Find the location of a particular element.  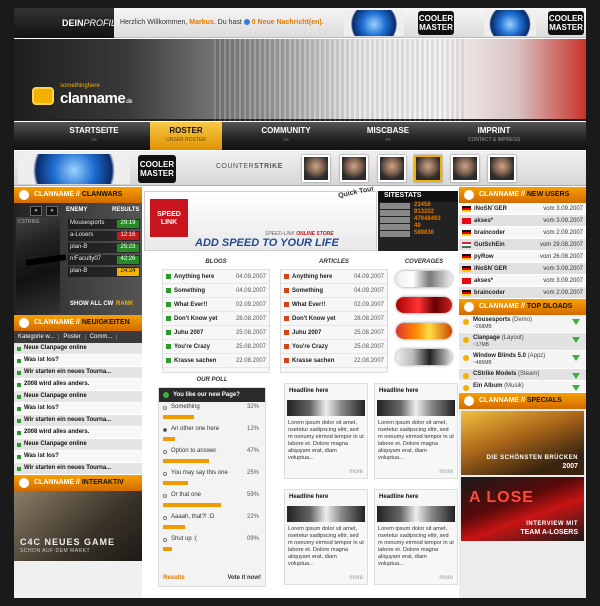

messages-link: 0 Neue Nachricht(en). is located at coordinates (288, 22).